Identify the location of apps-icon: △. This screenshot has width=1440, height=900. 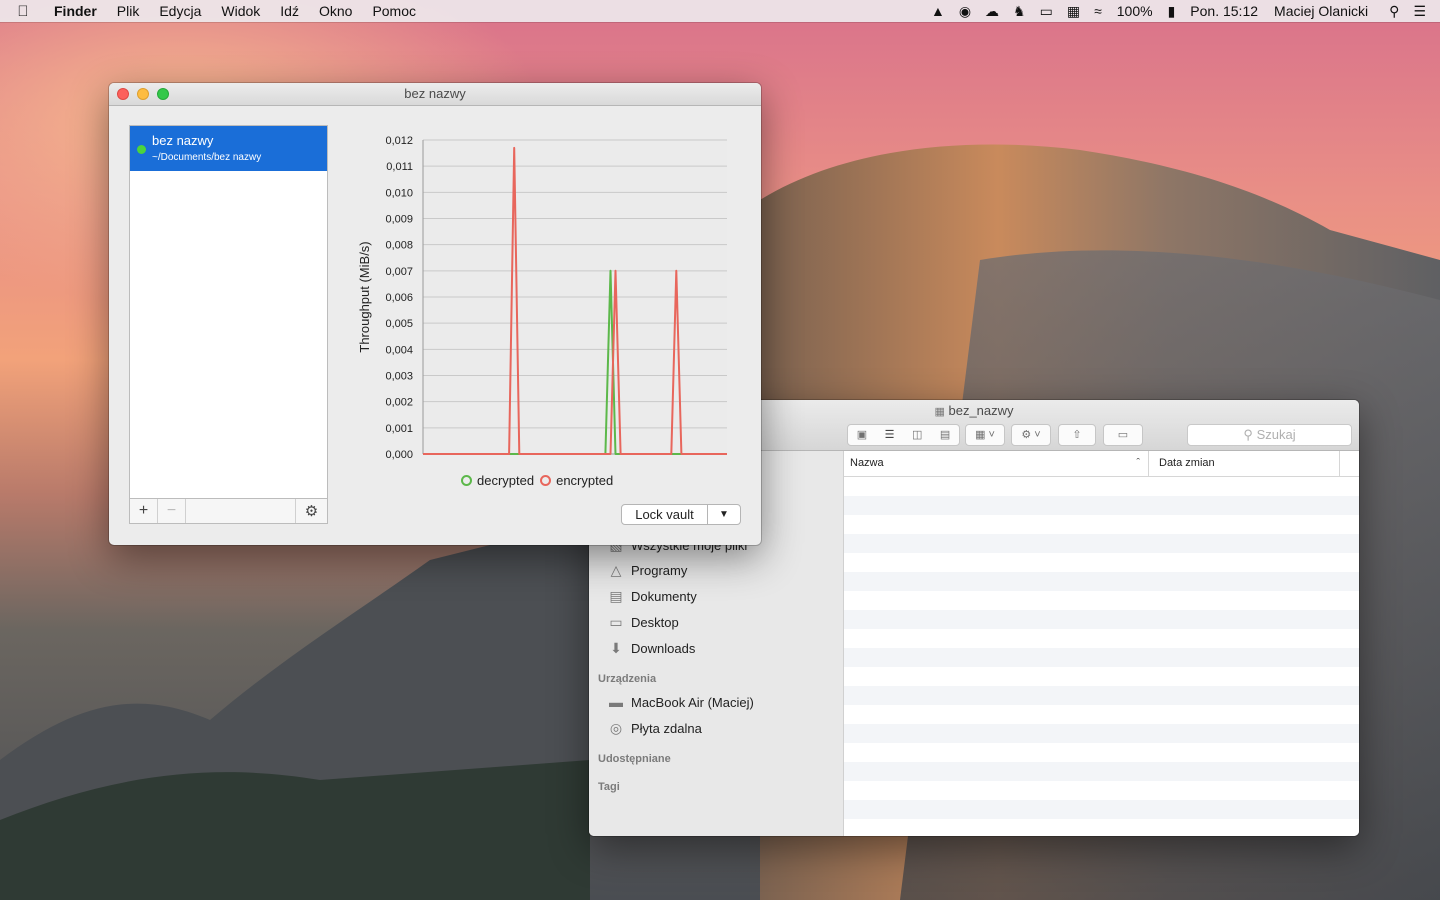
(616, 569).